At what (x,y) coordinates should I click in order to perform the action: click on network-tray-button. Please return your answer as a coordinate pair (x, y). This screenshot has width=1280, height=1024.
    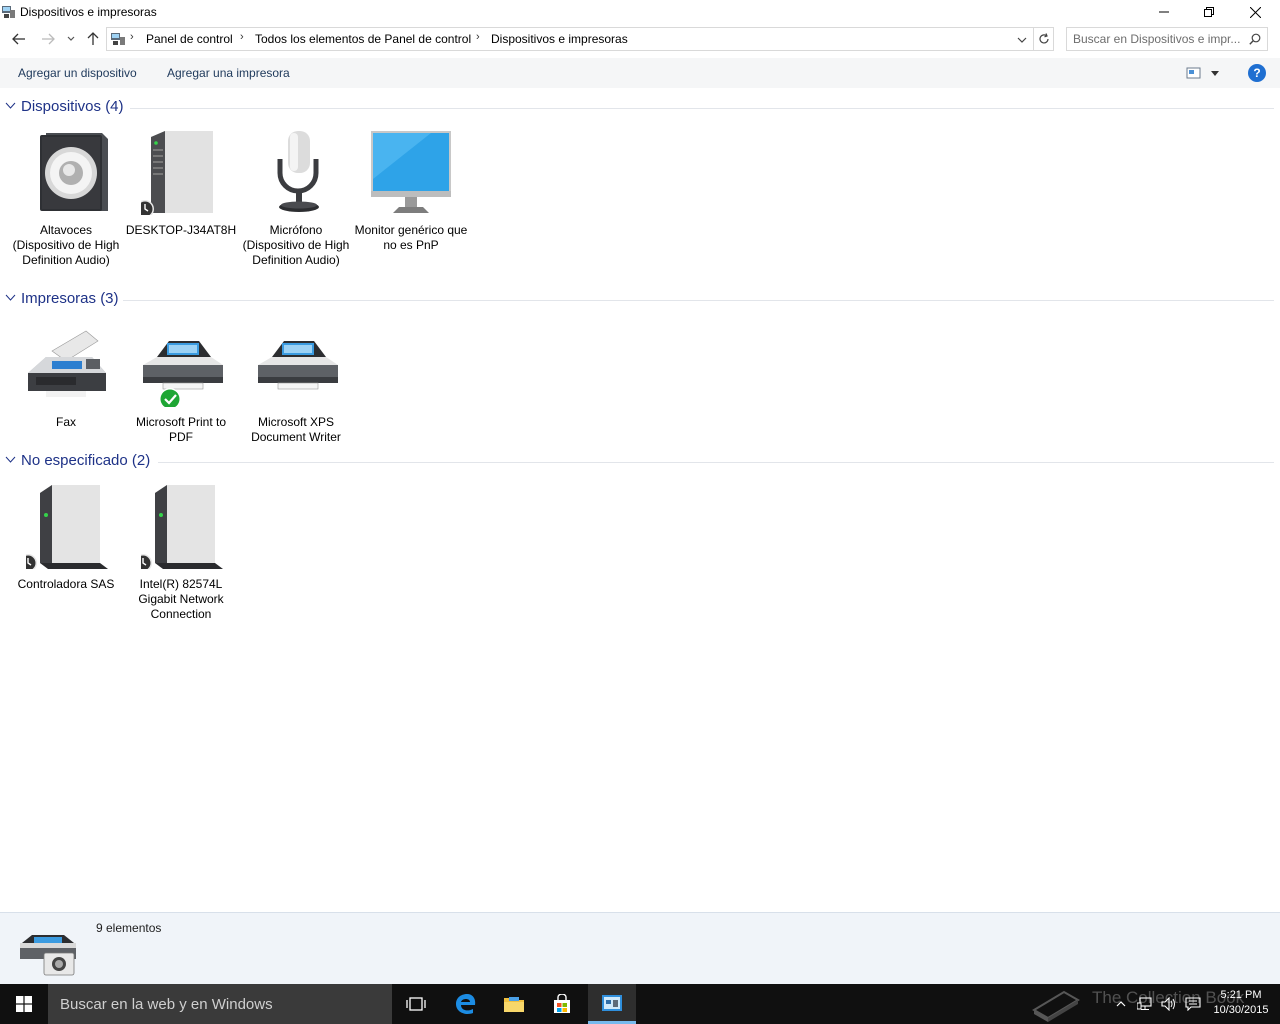
    Looking at the image, I should click on (1145, 1004).